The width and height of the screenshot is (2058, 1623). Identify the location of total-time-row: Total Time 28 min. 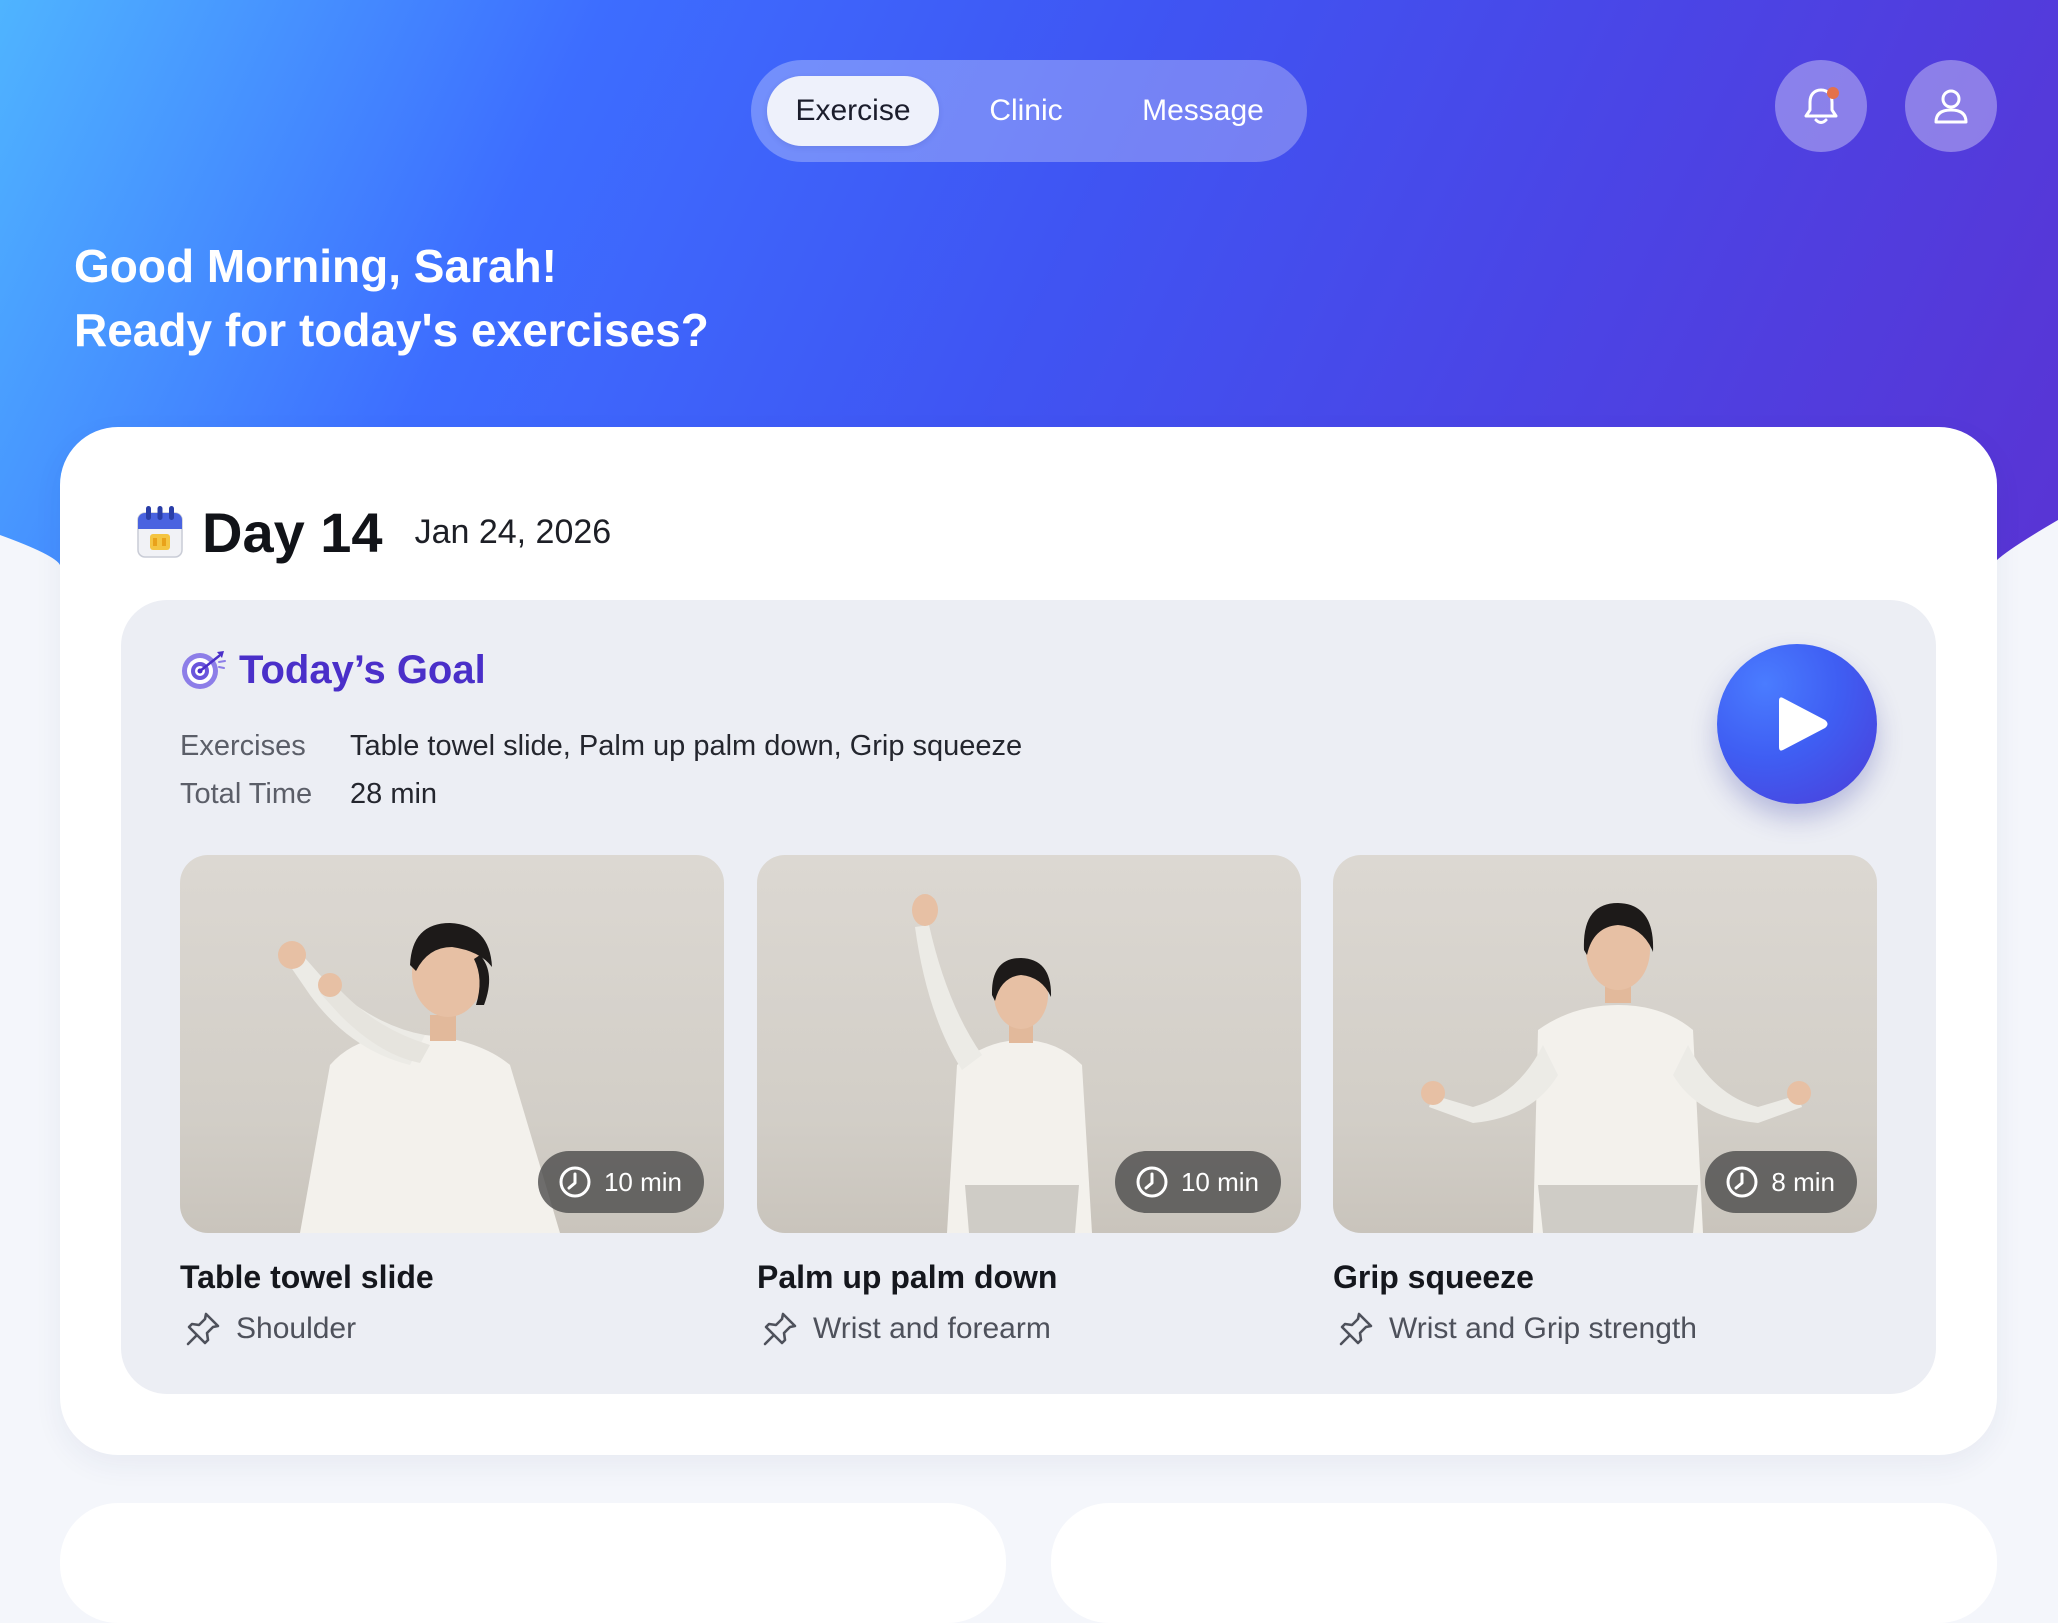
(308, 794).